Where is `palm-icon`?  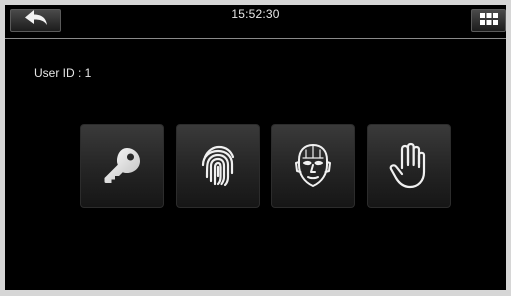
palm-icon is located at coordinates (409, 166).